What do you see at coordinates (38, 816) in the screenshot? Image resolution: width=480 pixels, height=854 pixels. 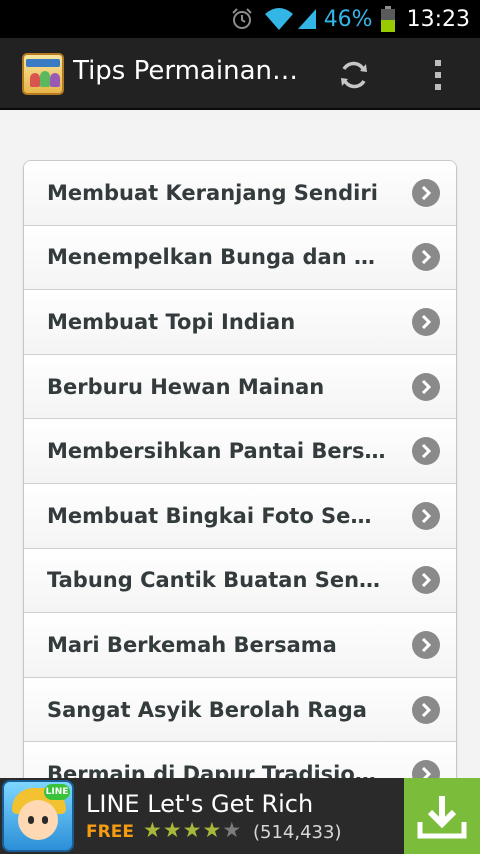 I see `ad-app-icon: LINE` at bounding box center [38, 816].